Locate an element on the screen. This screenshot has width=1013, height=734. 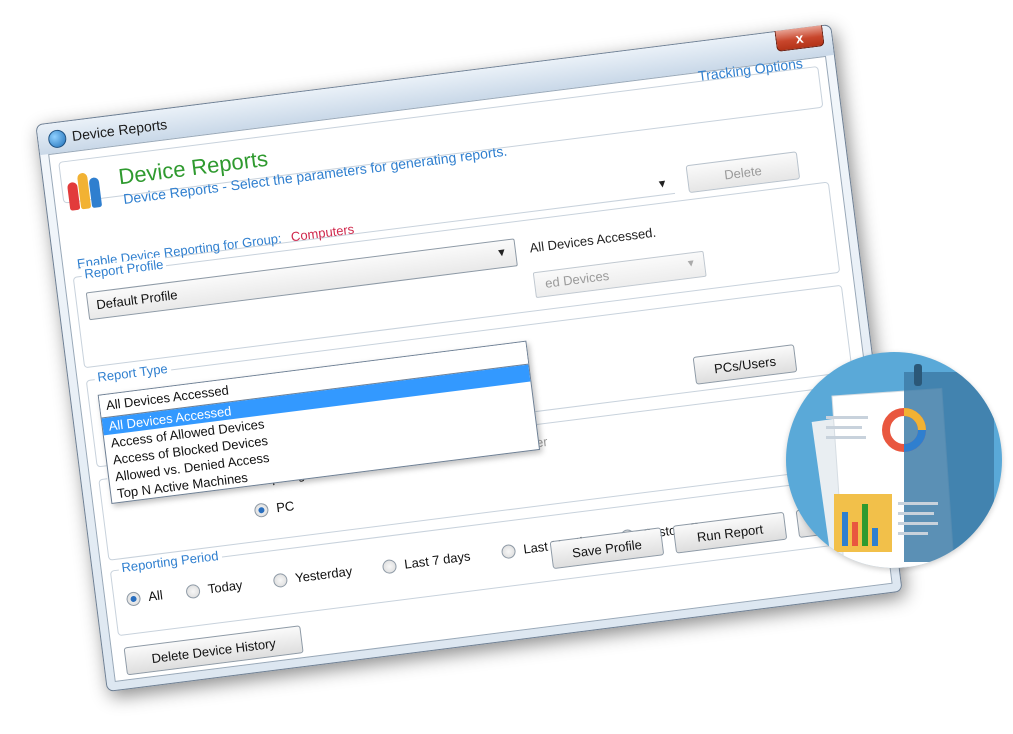
device-filter-select: ed Devices ▼ is located at coordinates (619, 274).